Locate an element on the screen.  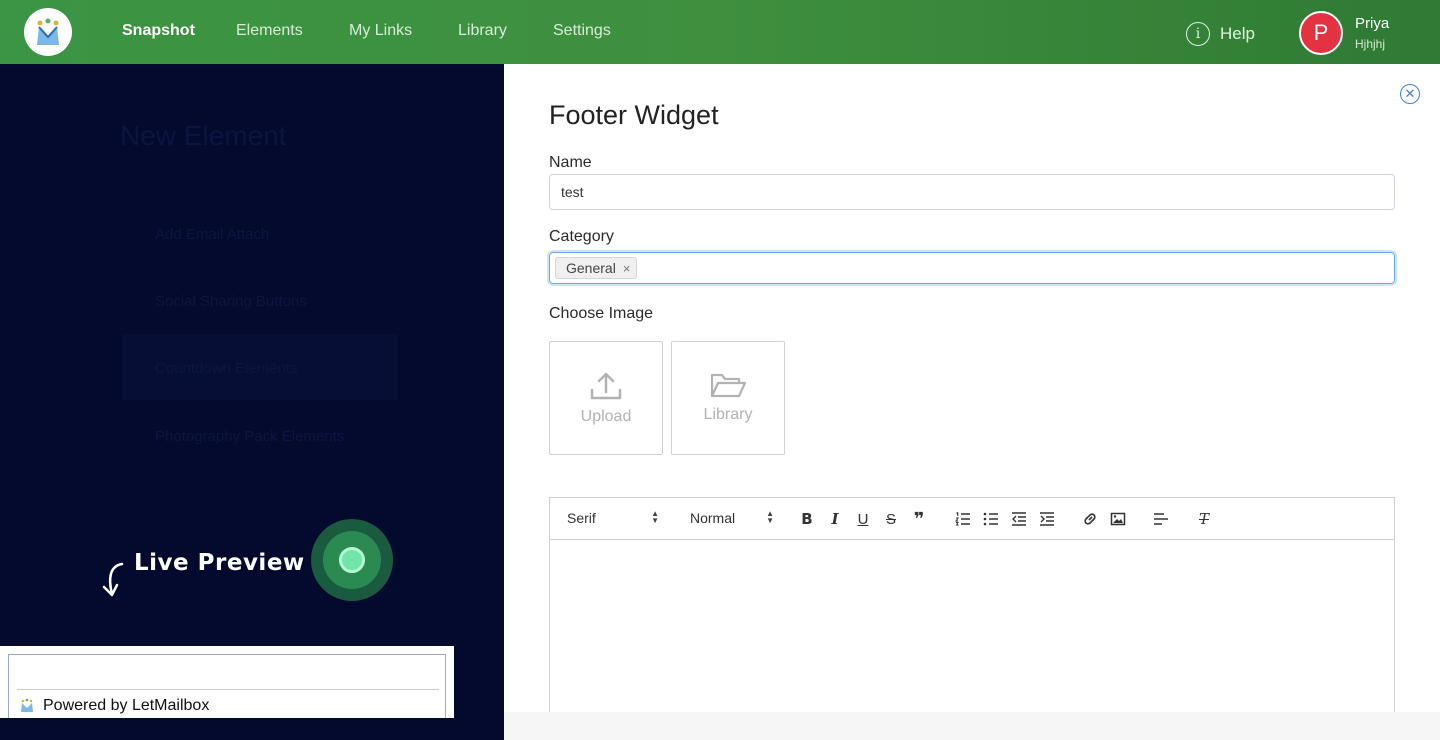
logo-icon is located at coordinates (48, 31).